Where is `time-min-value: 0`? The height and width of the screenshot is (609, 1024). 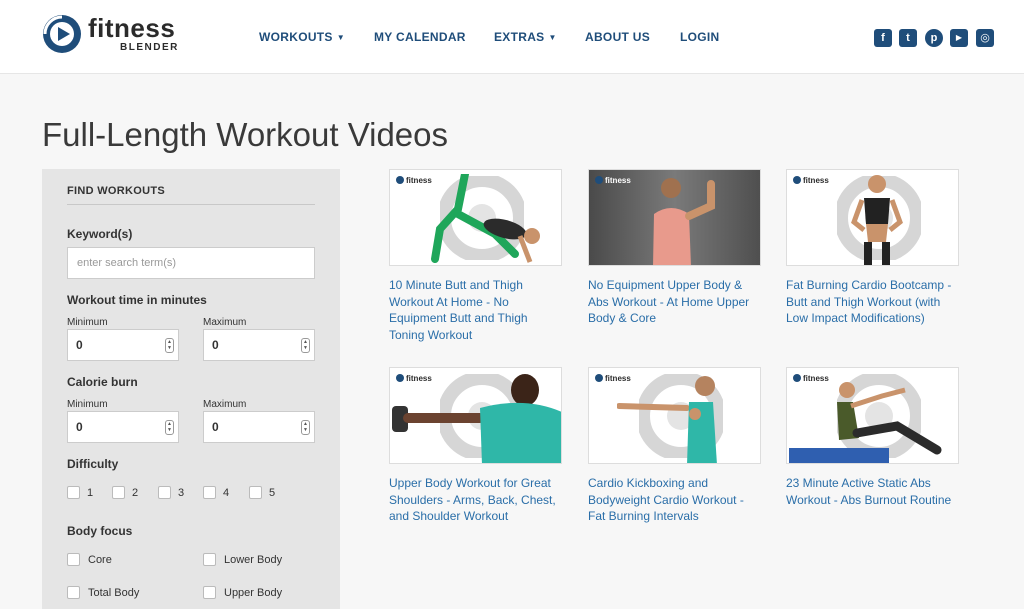 time-min-value: 0 is located at coordinates (79, 345).